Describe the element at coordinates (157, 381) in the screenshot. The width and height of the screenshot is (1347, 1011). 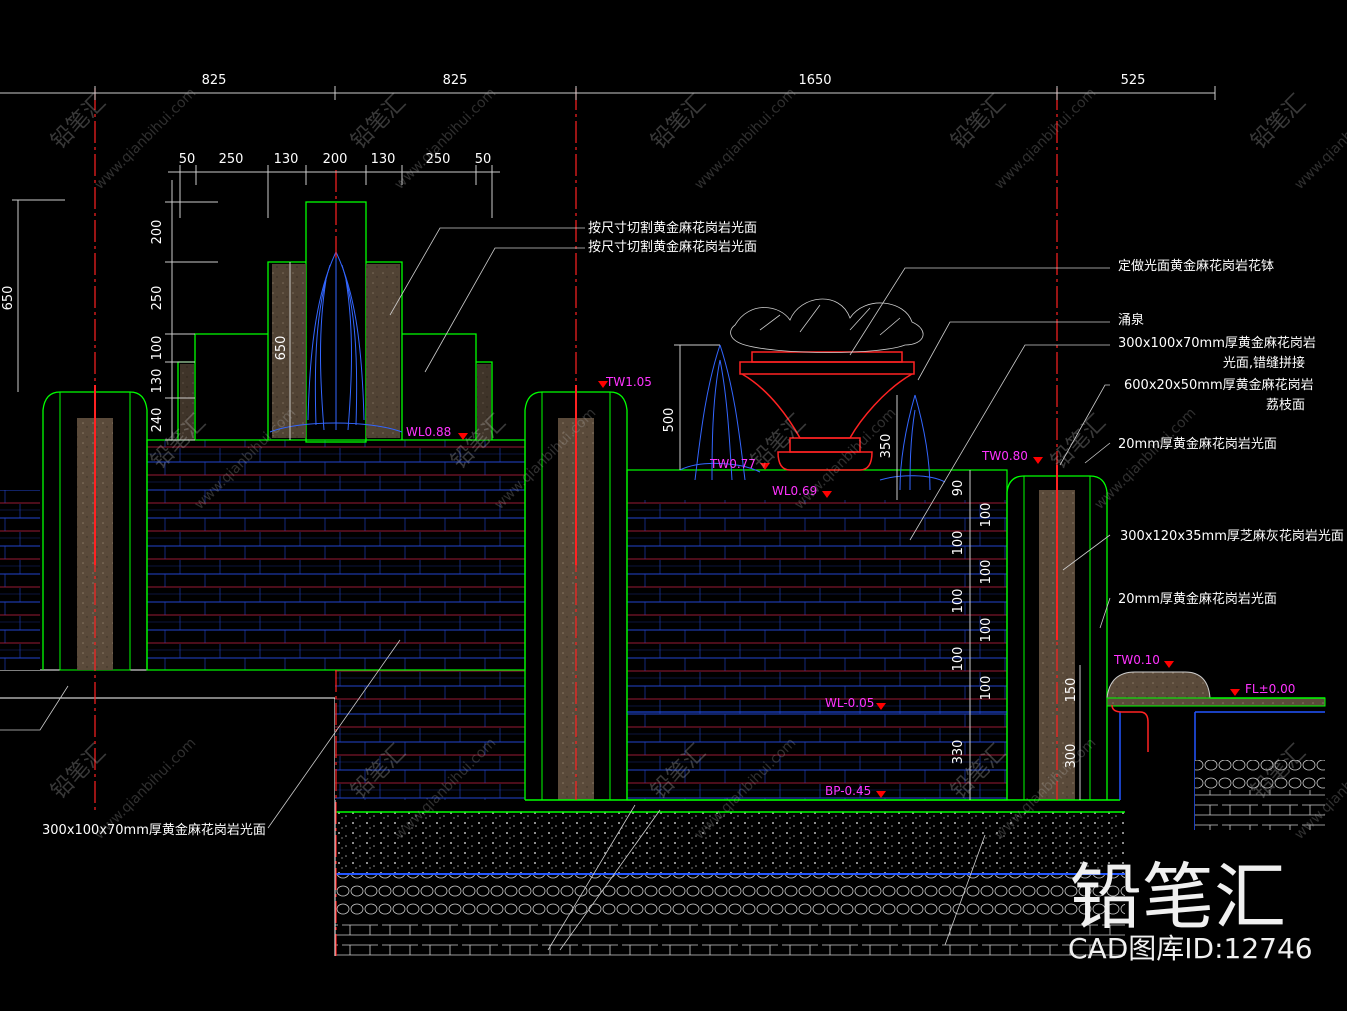
I see `dim-left-130: 130` at that location.